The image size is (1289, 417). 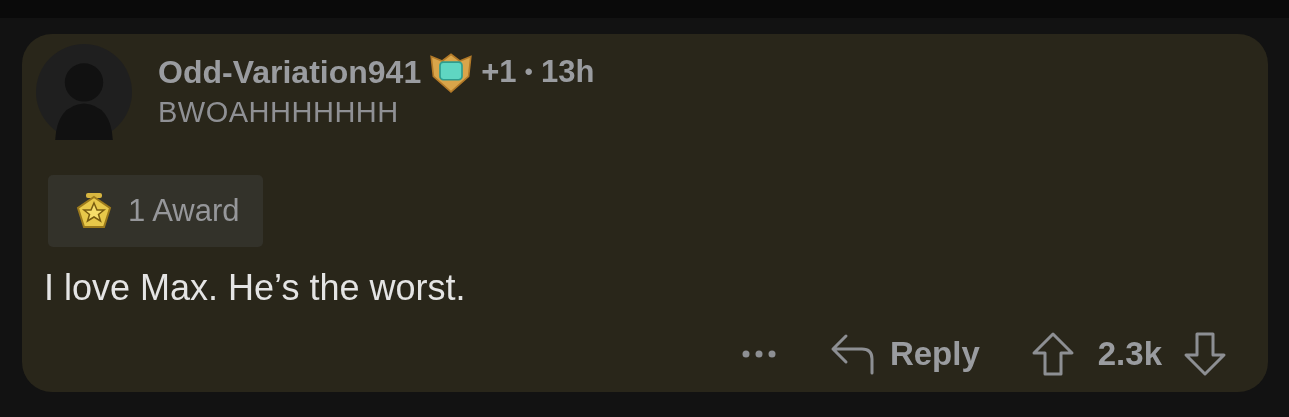 What do you see at coordinates (279, 112) in the screenshot?
I see `user-flair: BWOAHHHHHHH` at bounding box center [279, 112].